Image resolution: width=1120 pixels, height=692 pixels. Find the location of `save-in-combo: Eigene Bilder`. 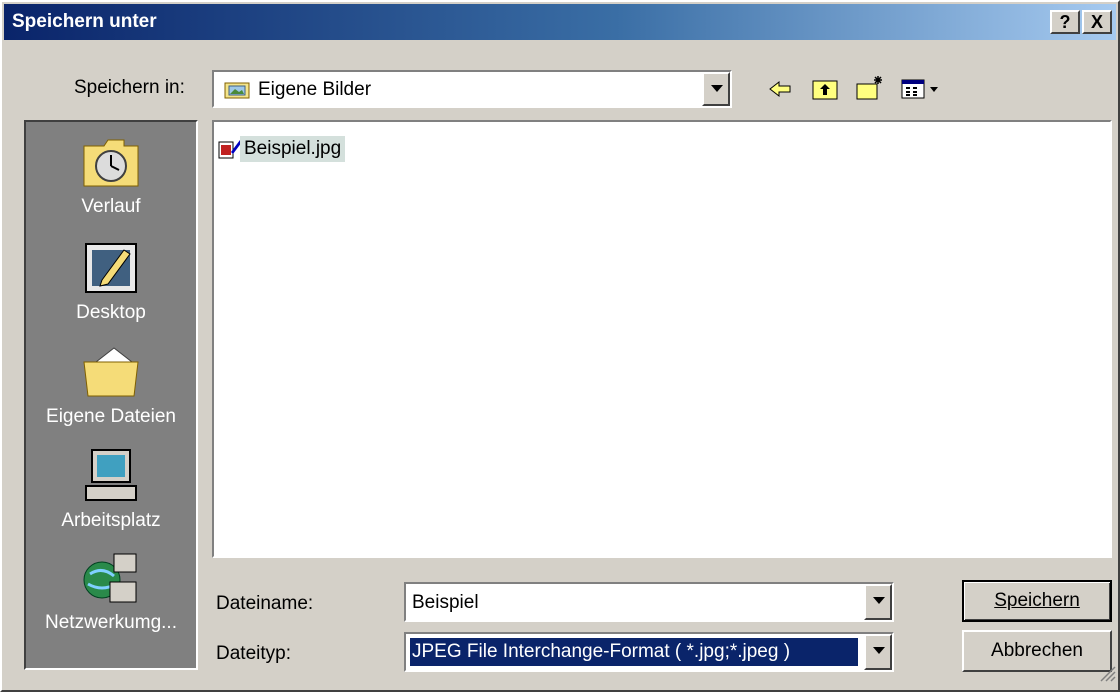

save-in-combo: Eigene Bilder is located at coordinates (472, 89).